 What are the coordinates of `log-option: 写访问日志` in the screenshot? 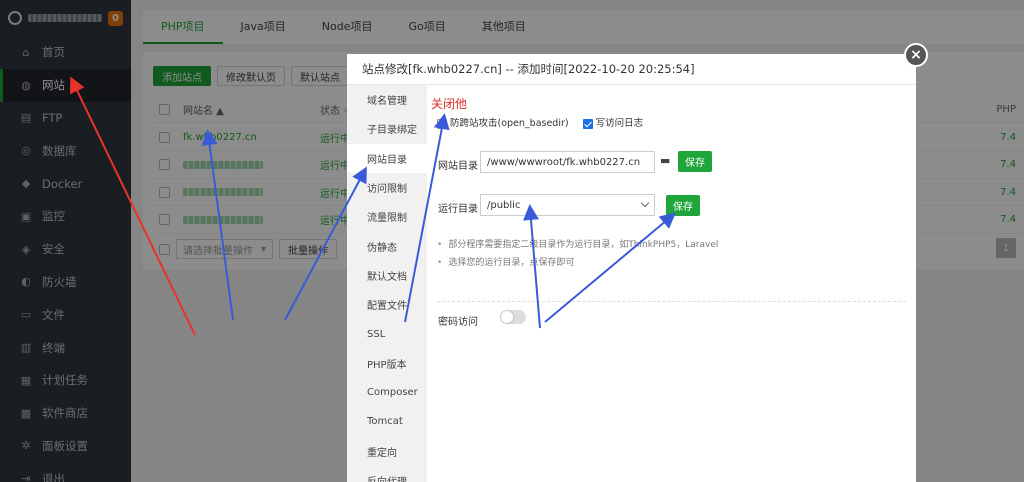 It's located at (613, 122).